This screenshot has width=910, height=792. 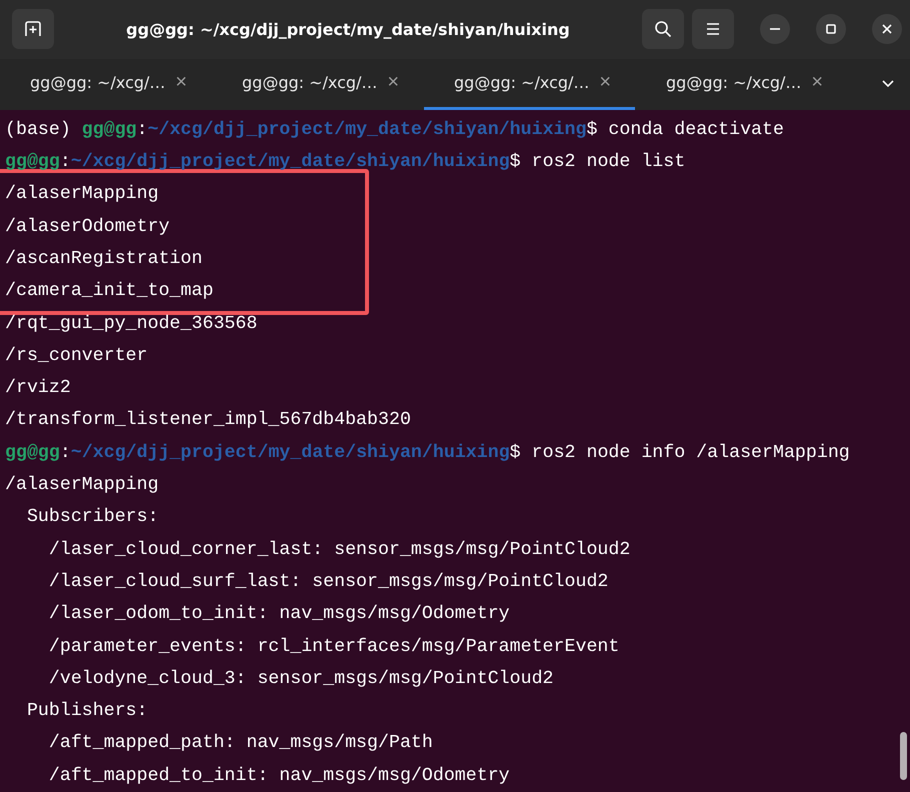 What do you see at coordinates (207, 420) in the screenshot?
I see `output-line: /transform_listener_impl_567db4bab320` at bounding box center [207, 420].